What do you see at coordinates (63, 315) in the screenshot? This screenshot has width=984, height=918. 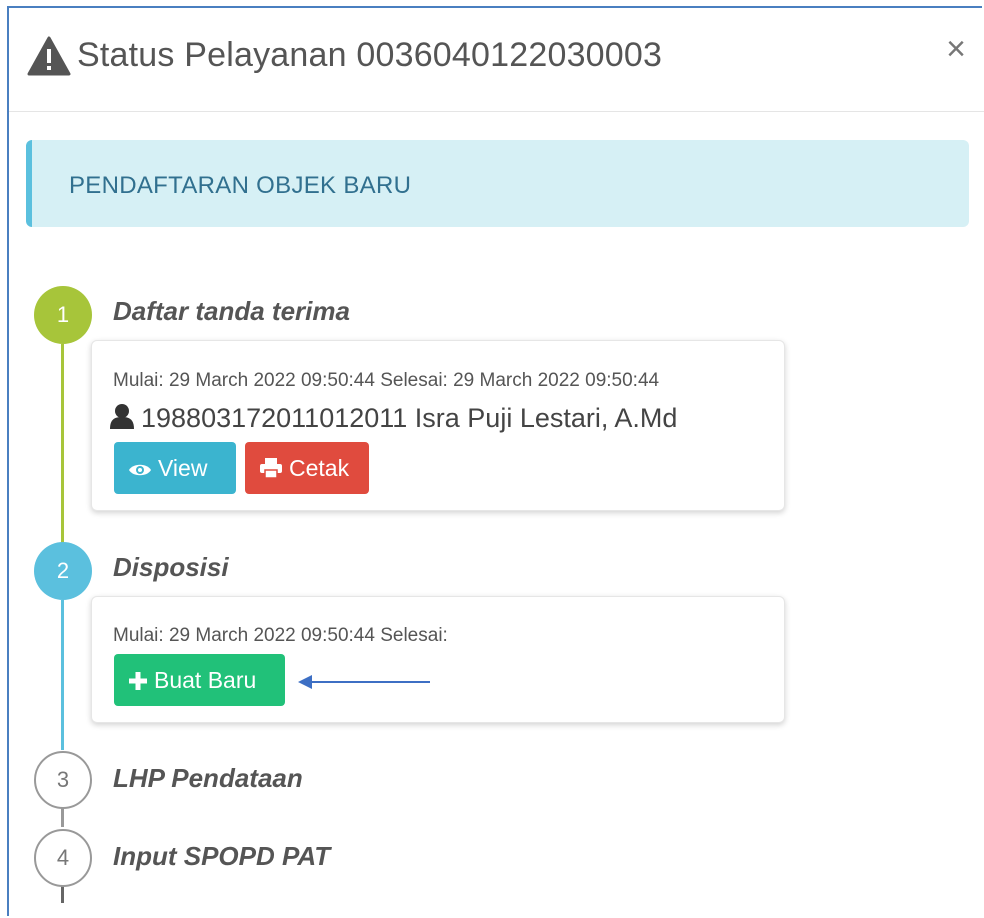 I see `step-1-badge: 1` at bounding box center [63, 315].